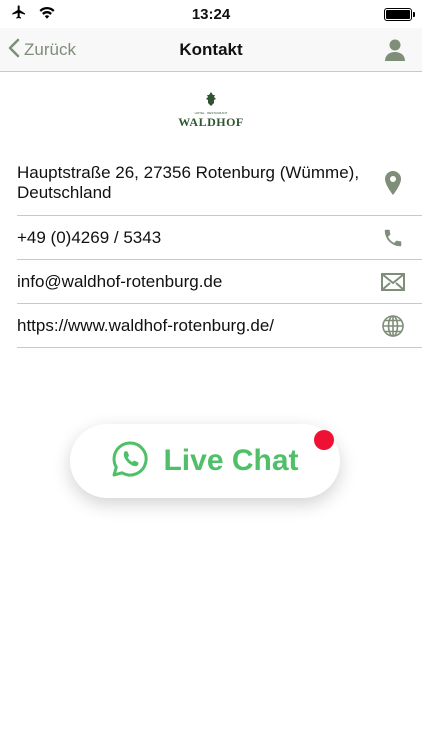 Image resolution: width=422 pixels, height=750 pixels. I want to click on whatsapp-icon, so click(130, 461).